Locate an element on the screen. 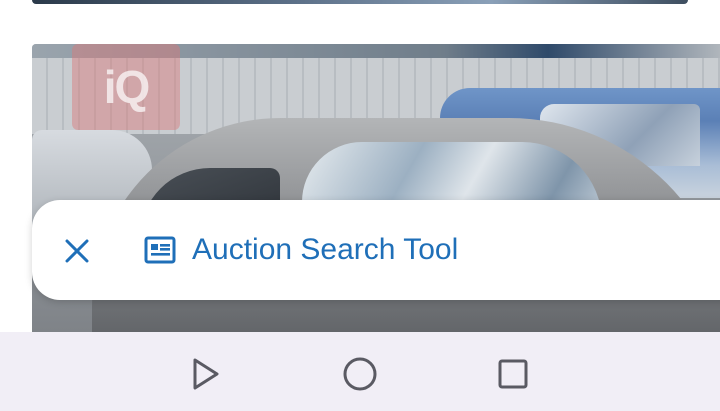  watermark-logo: iQ is located at coordinates (126, 87).